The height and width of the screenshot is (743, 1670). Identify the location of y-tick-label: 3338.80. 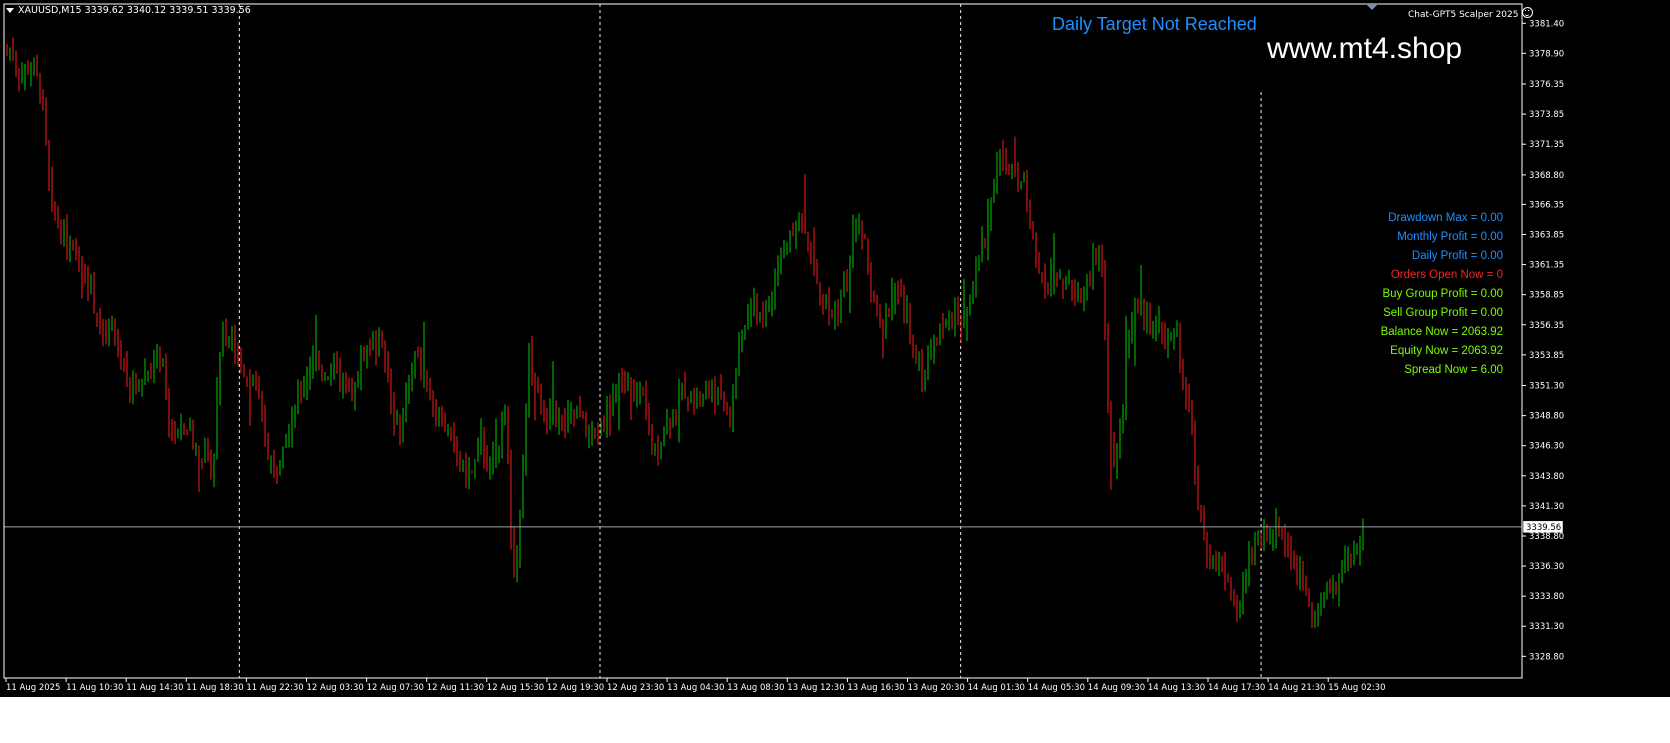
(1546, 537).